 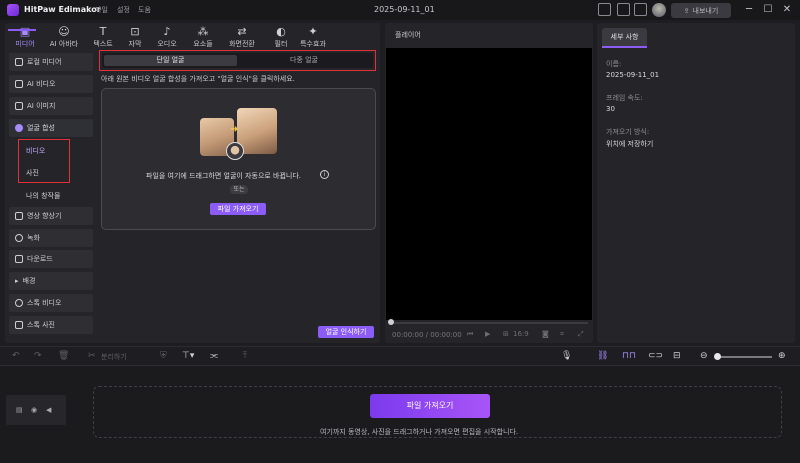 I want to click on sidebar-item-face-swap: 얼굴 합성, so click(x=51, y=128).